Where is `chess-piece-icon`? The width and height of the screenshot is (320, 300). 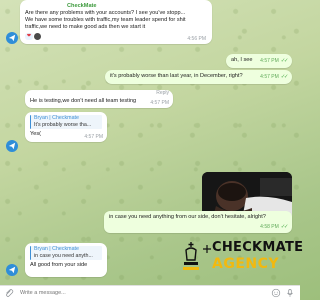
chess-piece-icon is located at coordinates (191, 256).